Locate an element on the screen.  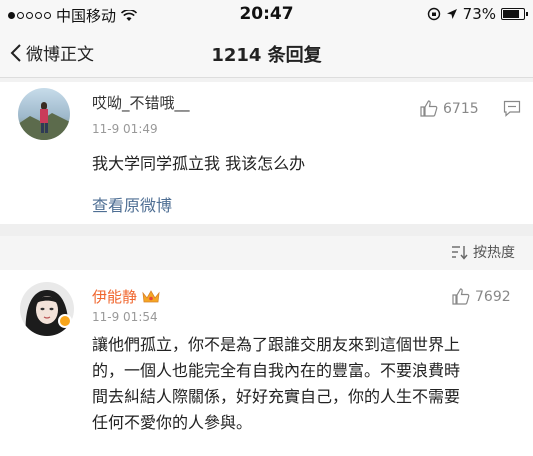
location-icon is located at coordinates (451, 14).